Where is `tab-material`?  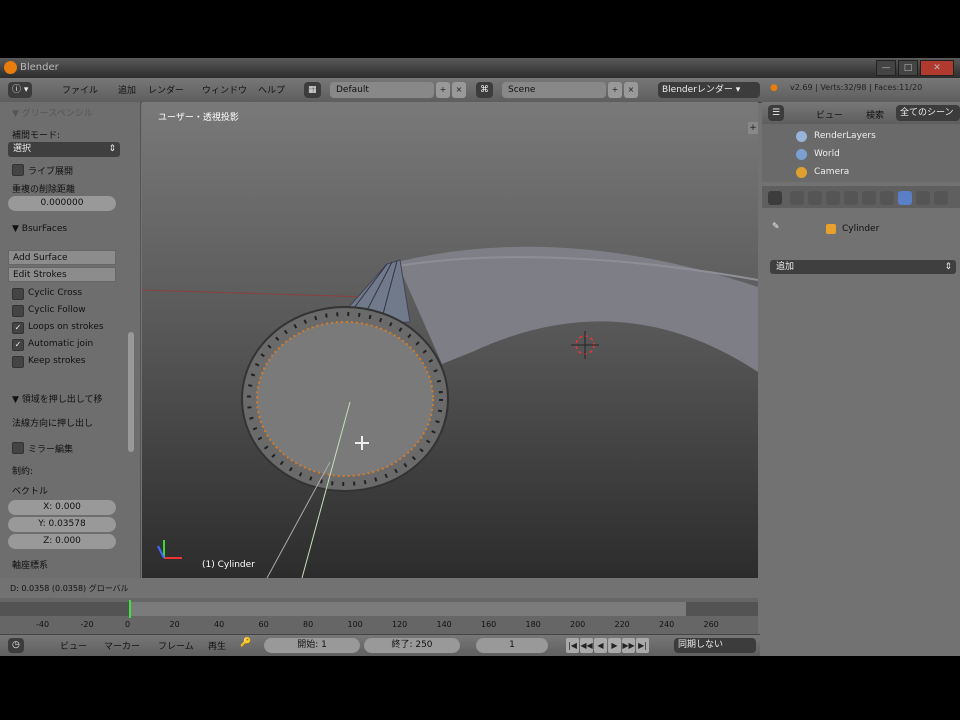 tab-material is located at coordinates (941, 198).